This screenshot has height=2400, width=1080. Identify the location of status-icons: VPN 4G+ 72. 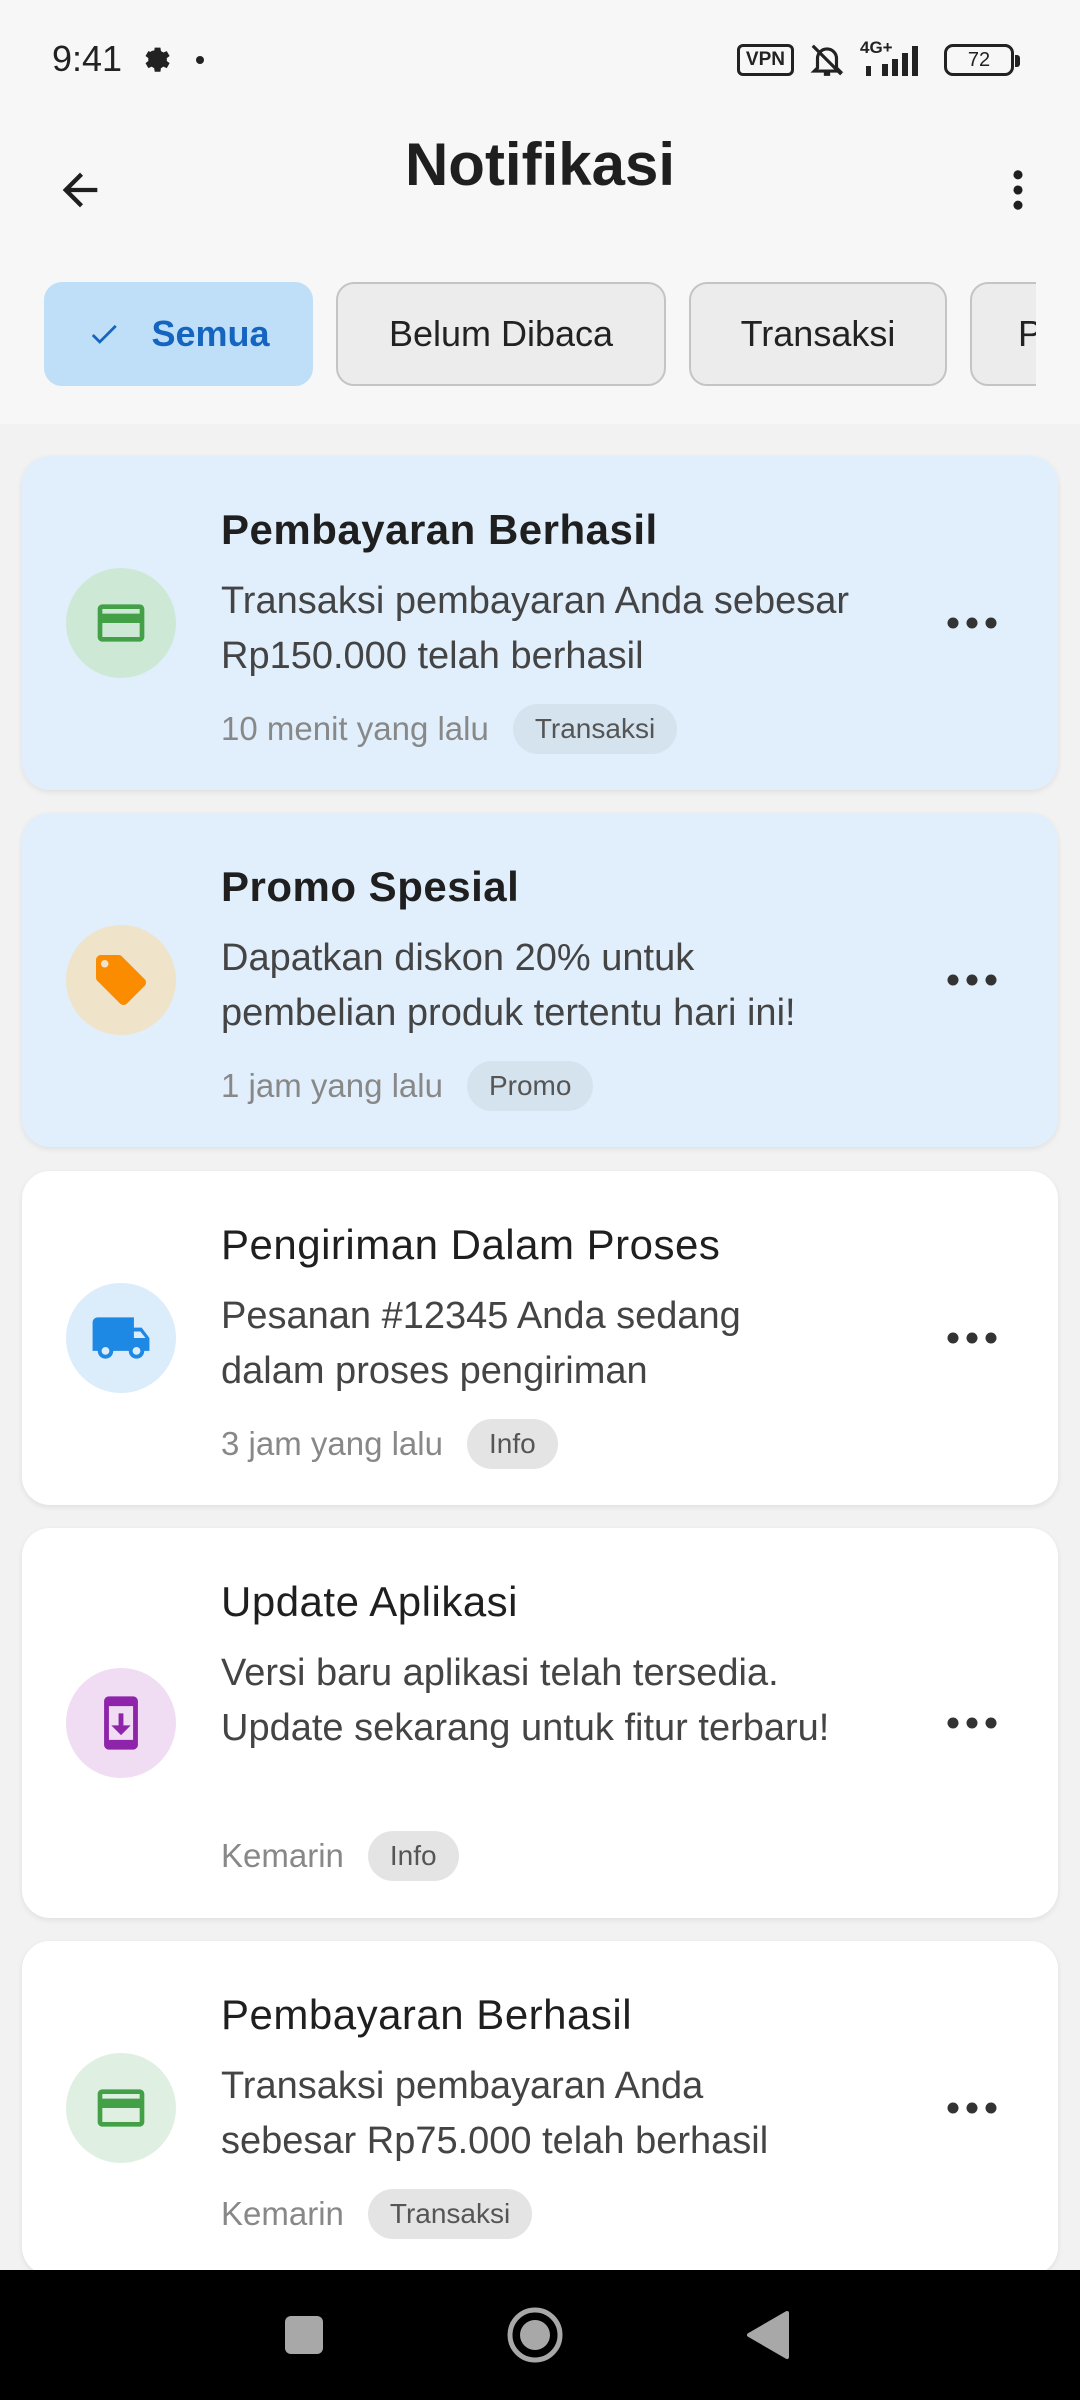
(878, 59).